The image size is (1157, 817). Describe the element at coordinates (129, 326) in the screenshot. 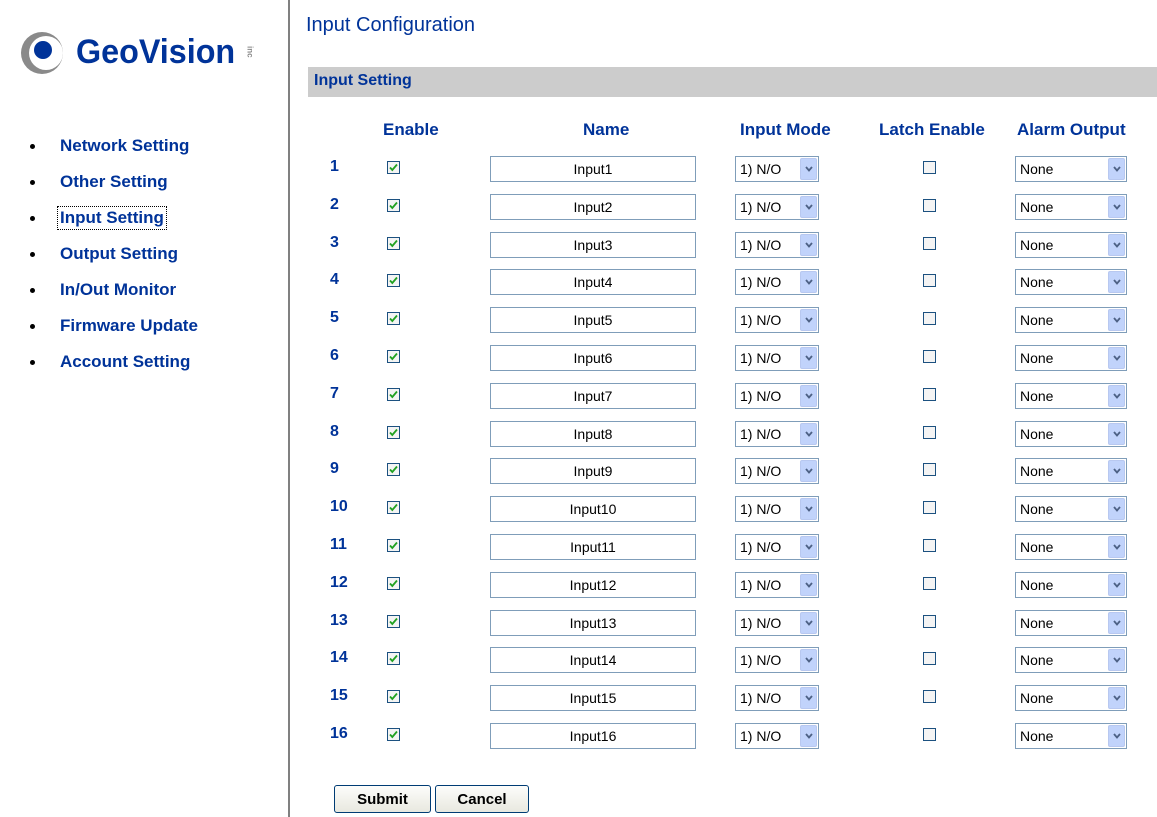

I see `sidebar-link: Firmware Update` at that location.